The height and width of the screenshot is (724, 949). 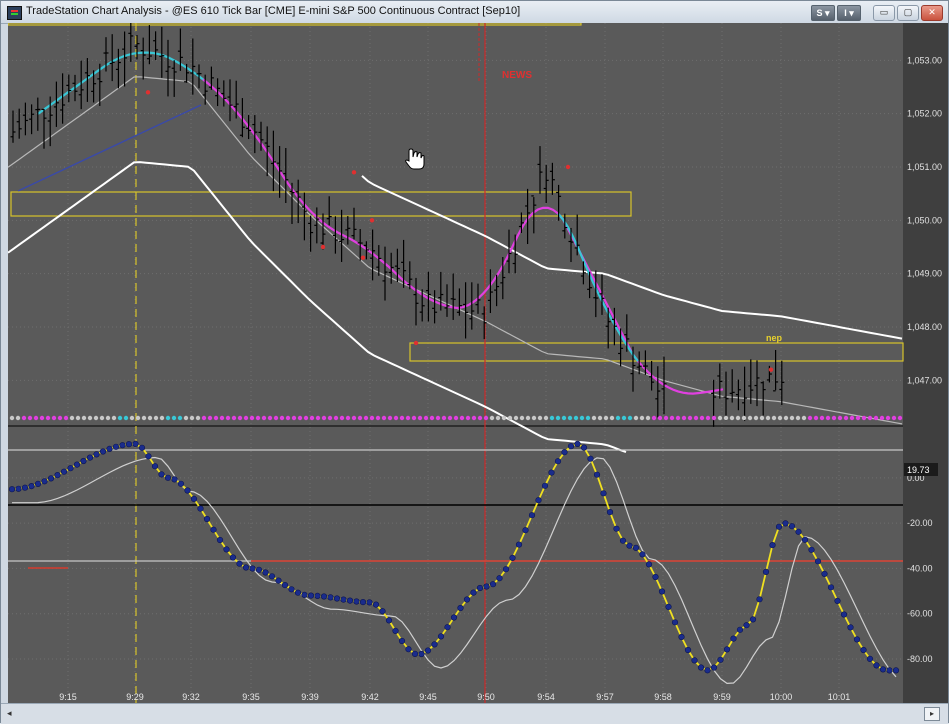 I want to click on horizontal-scrollbar: ◂ ▸, so click(x=474, y=713).